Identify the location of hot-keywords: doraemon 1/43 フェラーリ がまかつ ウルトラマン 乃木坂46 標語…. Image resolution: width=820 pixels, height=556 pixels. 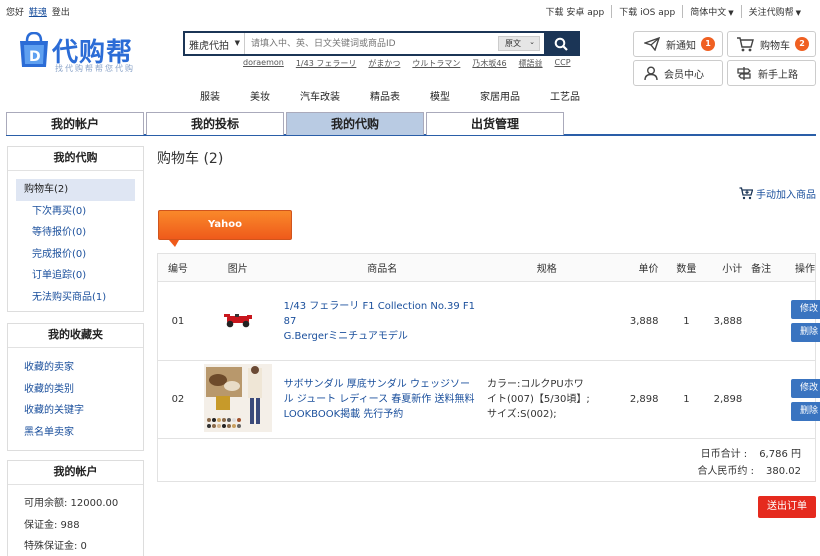
(407, 63).